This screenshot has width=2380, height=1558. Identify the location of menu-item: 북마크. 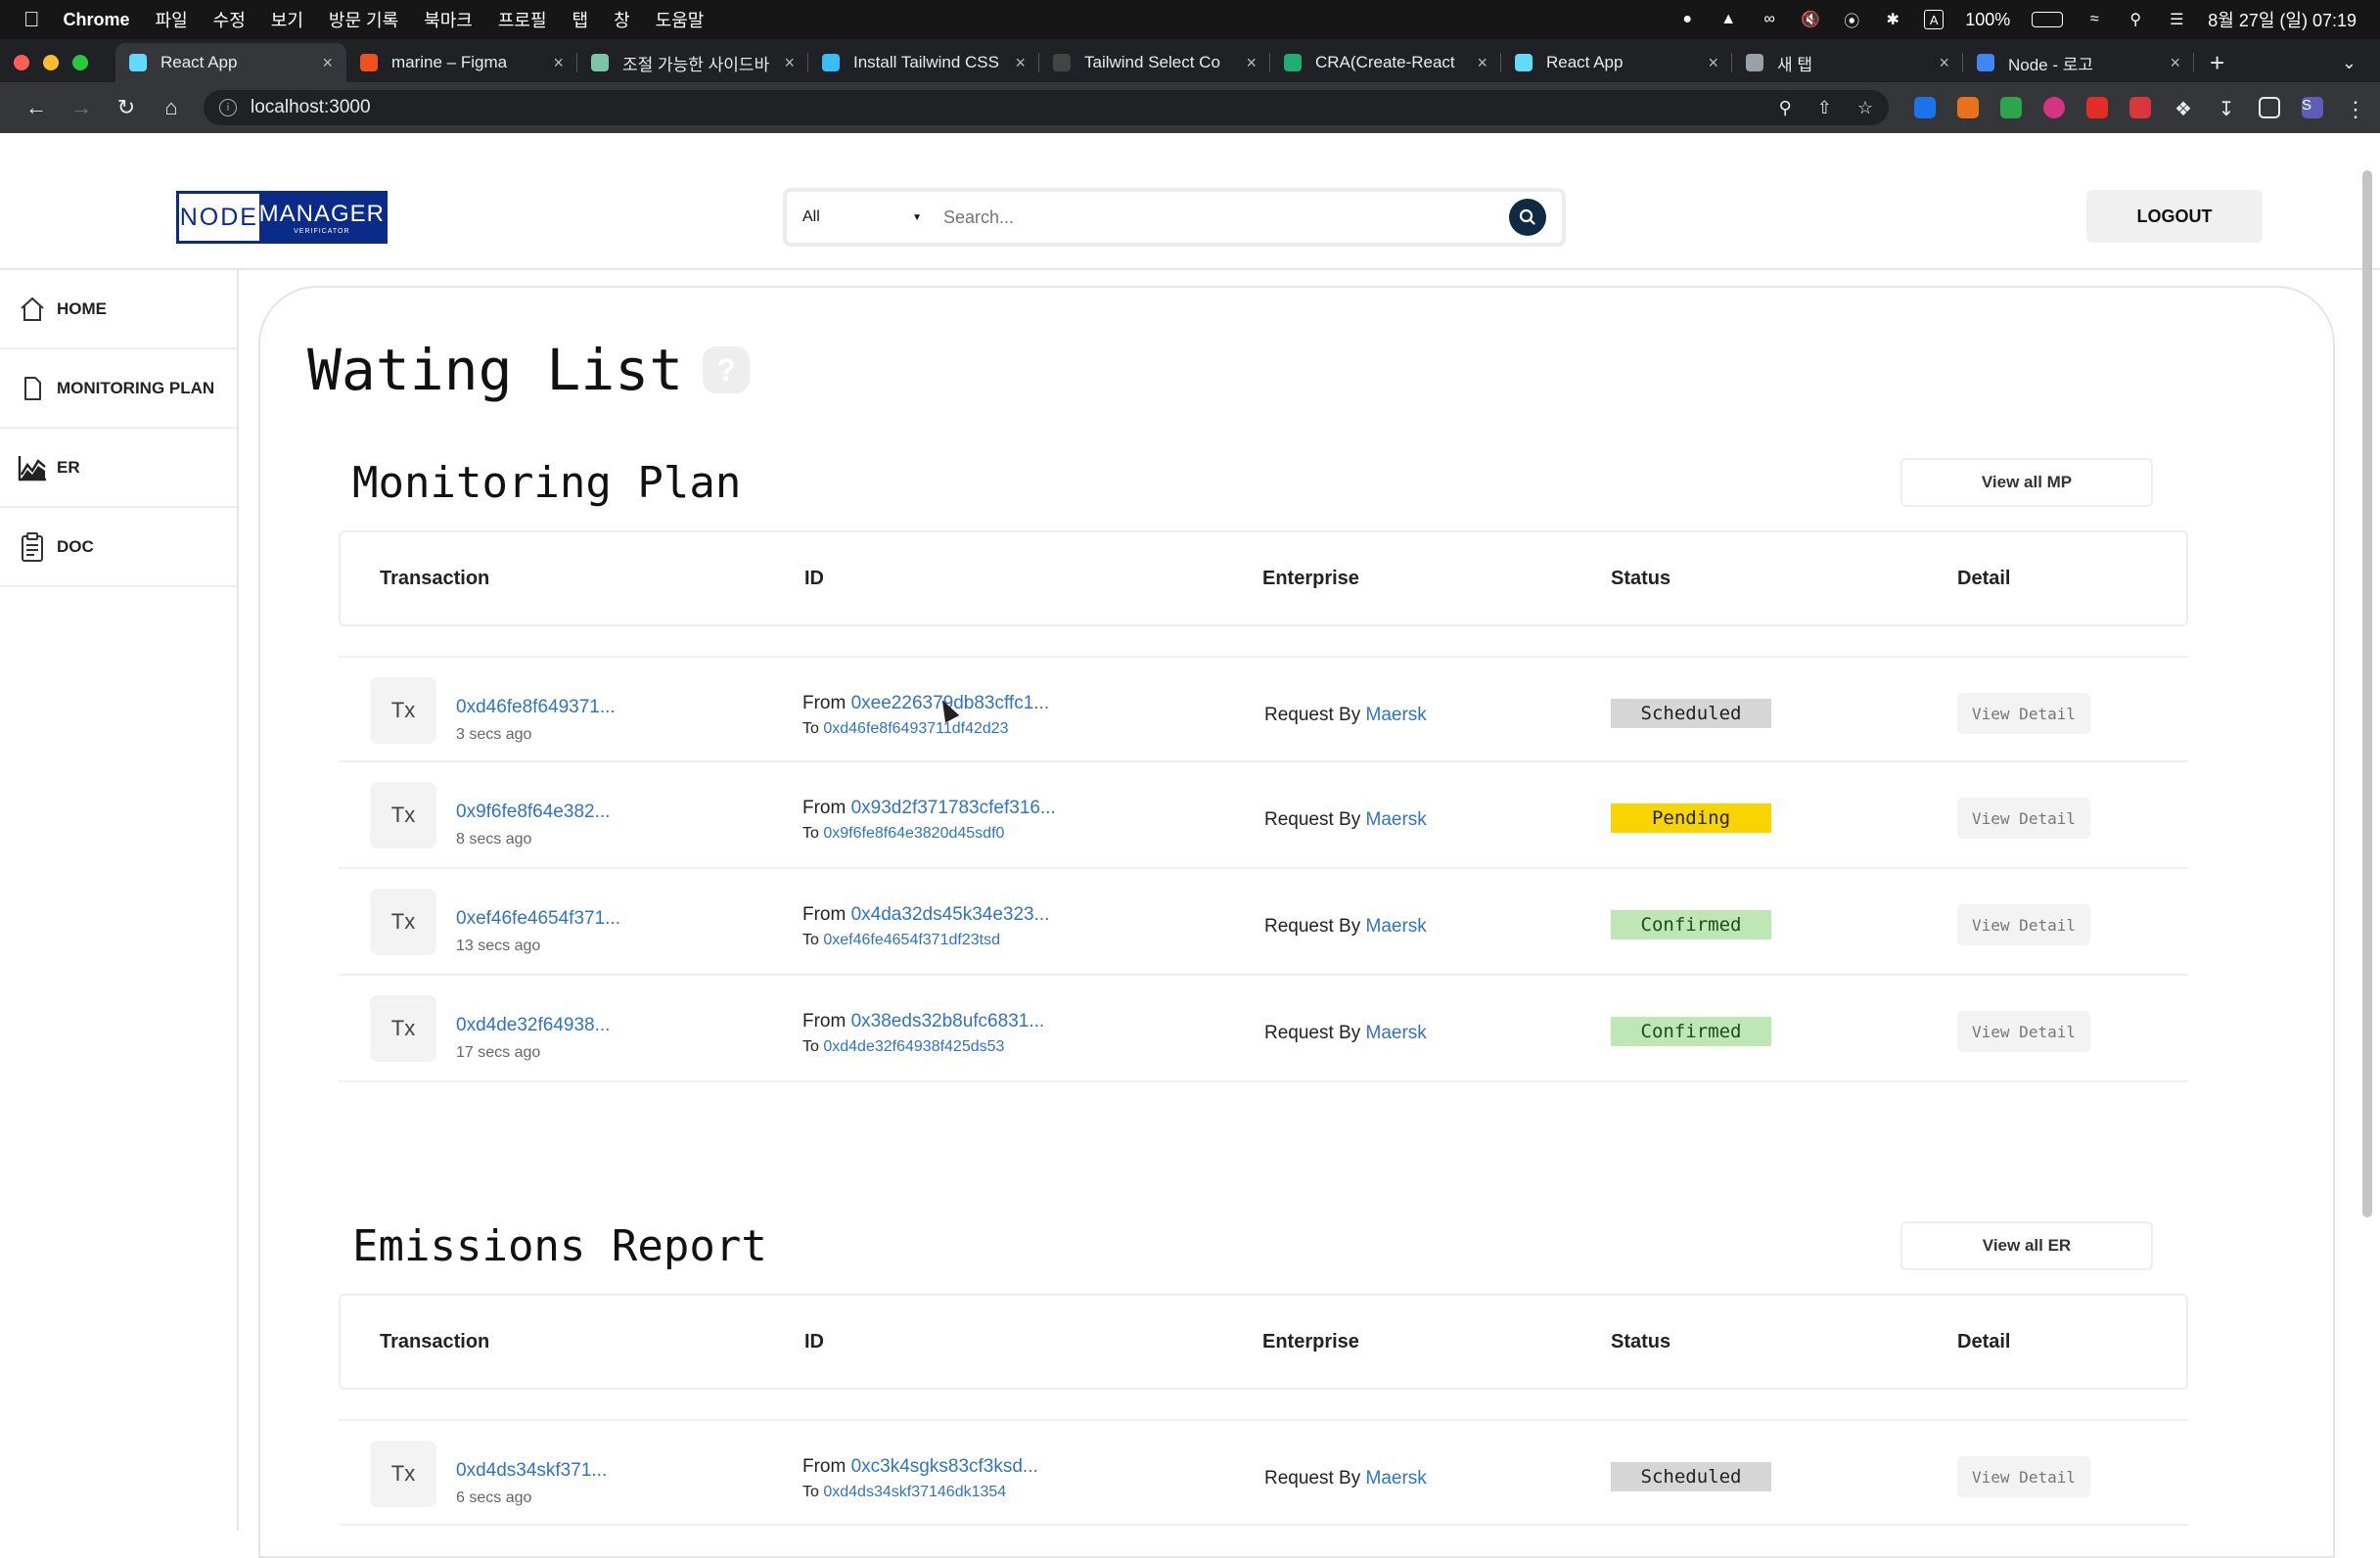
(448, 20).